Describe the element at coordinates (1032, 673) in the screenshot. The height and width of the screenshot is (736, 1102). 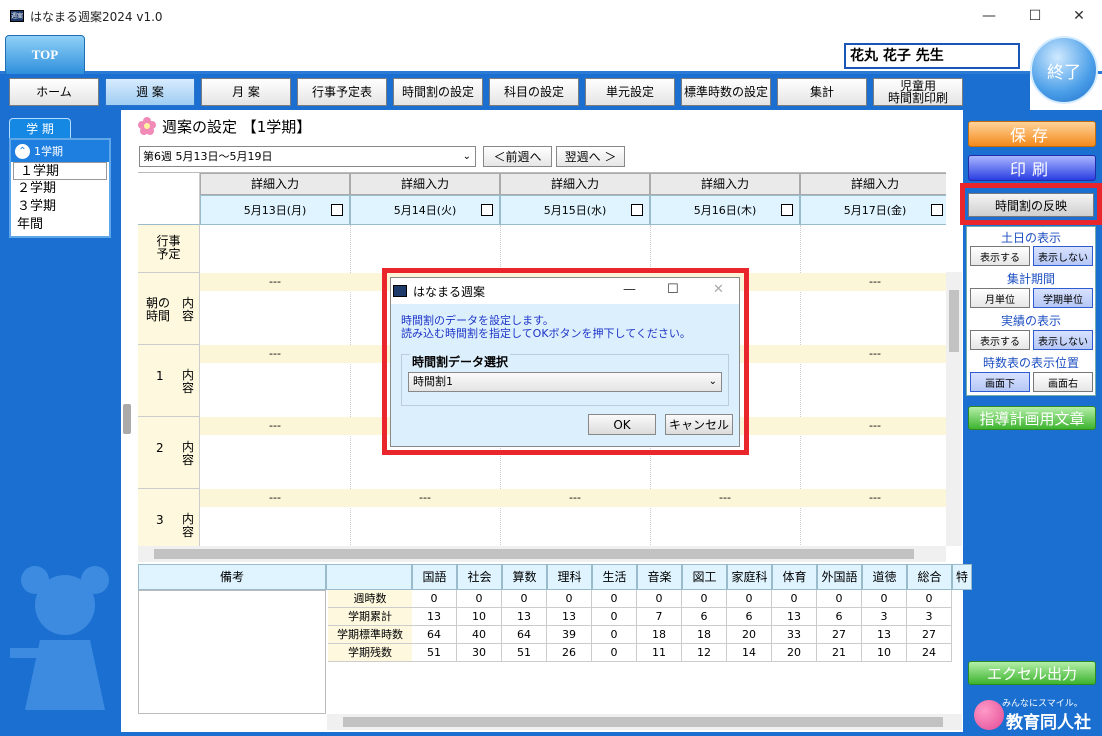
I see `excel-export-button: エクセル出力` at that location.